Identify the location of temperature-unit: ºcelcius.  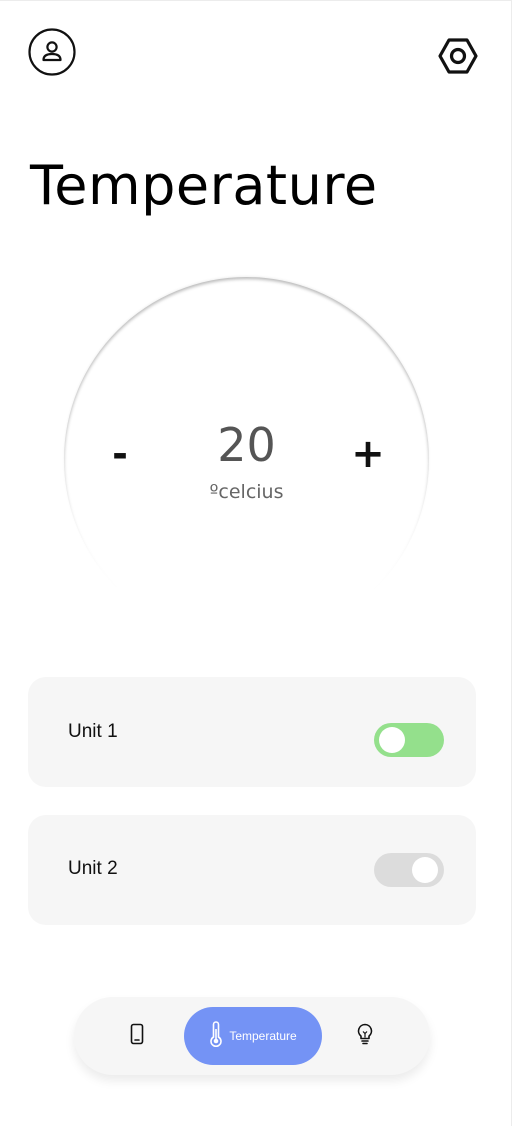
(246, 492).